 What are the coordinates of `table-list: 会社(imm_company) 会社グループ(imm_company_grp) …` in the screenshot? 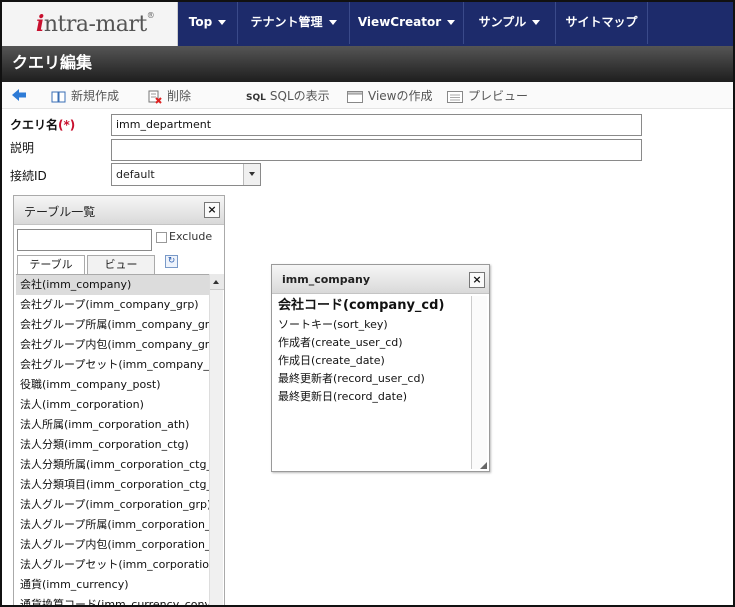 It's located at (112, 439).